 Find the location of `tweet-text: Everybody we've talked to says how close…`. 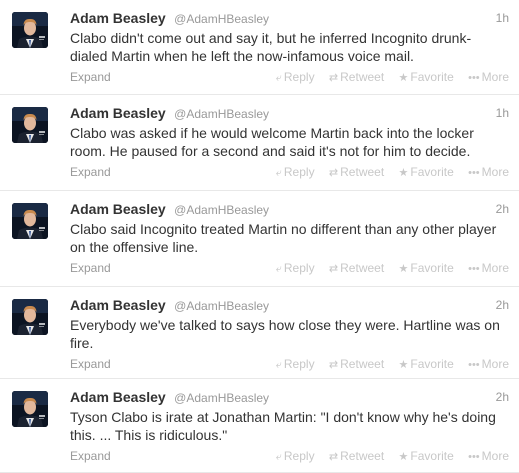

tweet-text: Everybody we've talked to says how close… is located at coordinates (285, 334).